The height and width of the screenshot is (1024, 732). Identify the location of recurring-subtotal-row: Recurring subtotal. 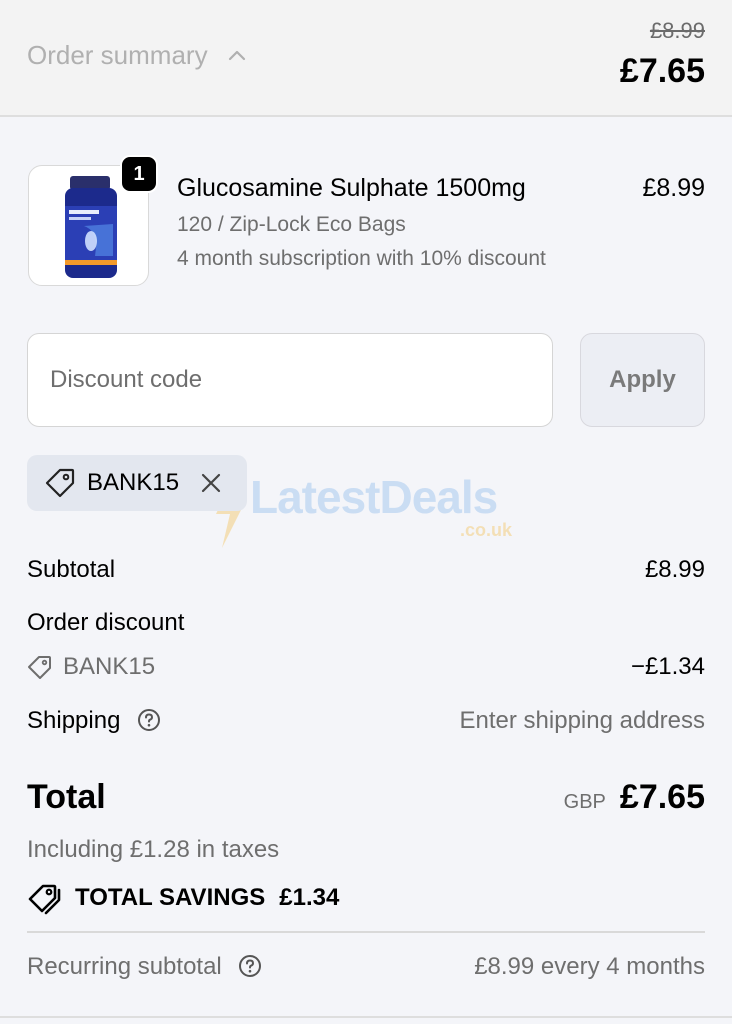
(144, 967).